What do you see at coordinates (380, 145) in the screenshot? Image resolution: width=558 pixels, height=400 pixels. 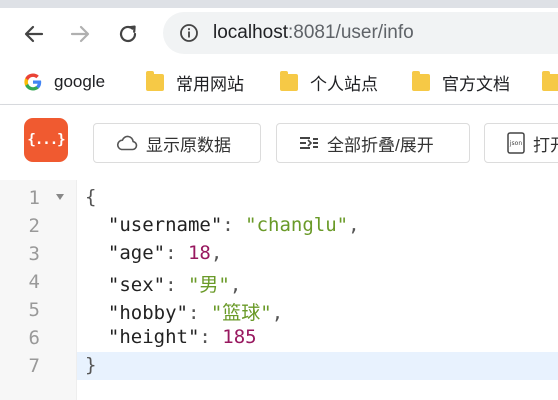 I see `collapse-expand-all-label: 全部折叠/展开` at bounding box center [380, 145].